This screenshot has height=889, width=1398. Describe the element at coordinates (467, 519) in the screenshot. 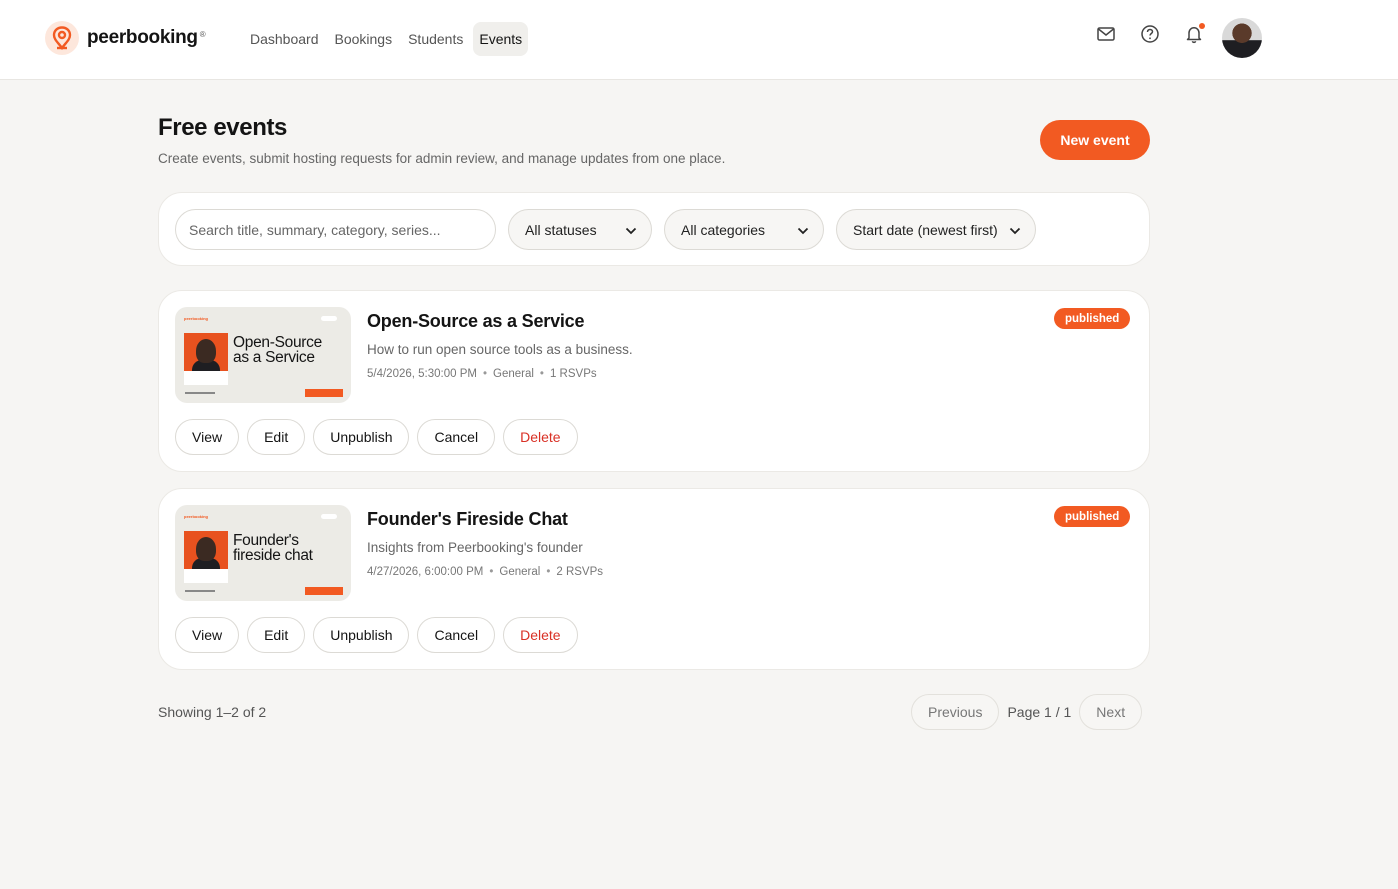

I see `event-title: Founder's Fireside Chat` at that location.